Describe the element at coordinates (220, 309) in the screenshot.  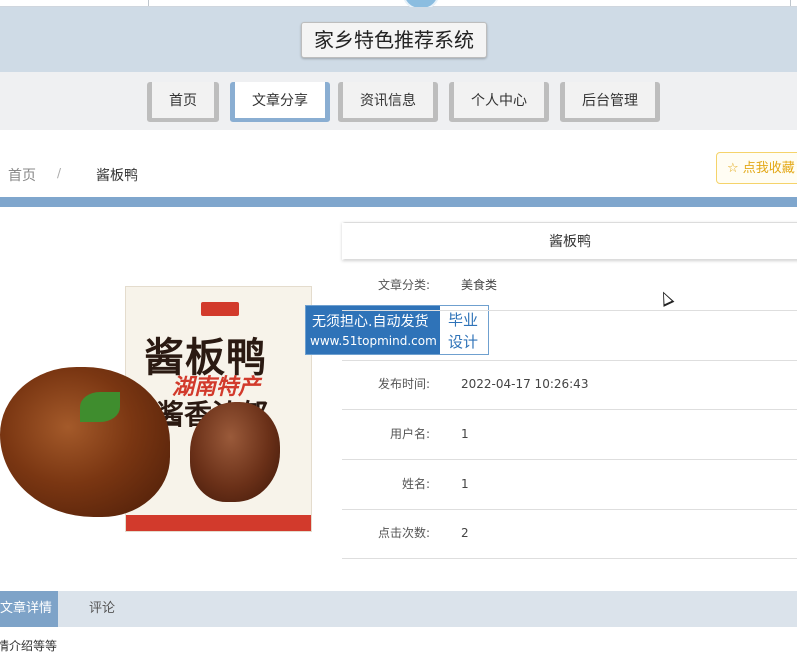
I see `brand-logo-icon` at that location.